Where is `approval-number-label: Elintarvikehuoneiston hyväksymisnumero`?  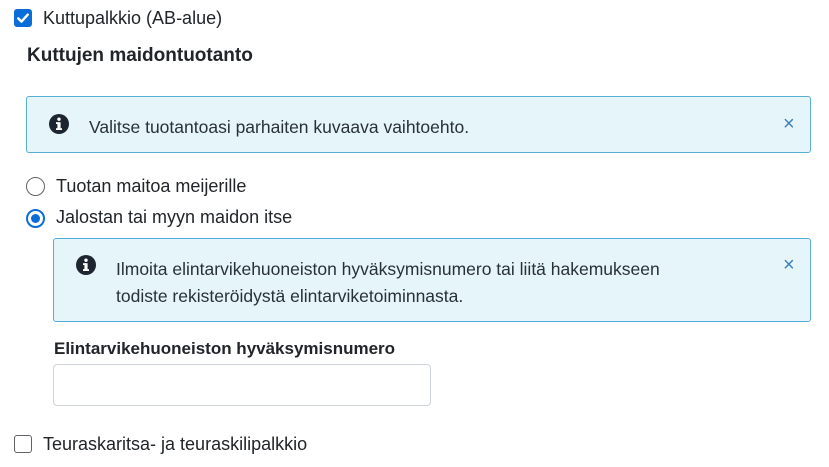
approval-number-label: Elintarvikehuoneiston hyväksymisnumero is located at coordinates (225, 348).